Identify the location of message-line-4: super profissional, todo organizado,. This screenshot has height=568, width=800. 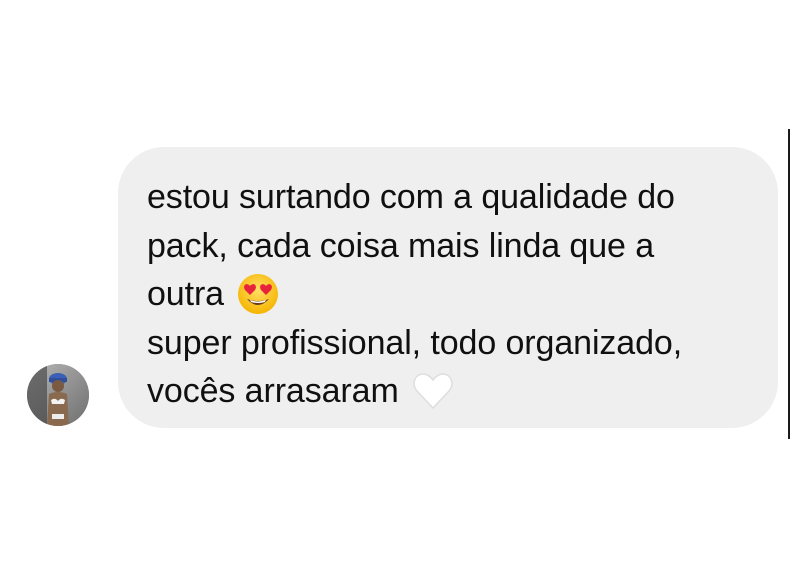
(415, 342).